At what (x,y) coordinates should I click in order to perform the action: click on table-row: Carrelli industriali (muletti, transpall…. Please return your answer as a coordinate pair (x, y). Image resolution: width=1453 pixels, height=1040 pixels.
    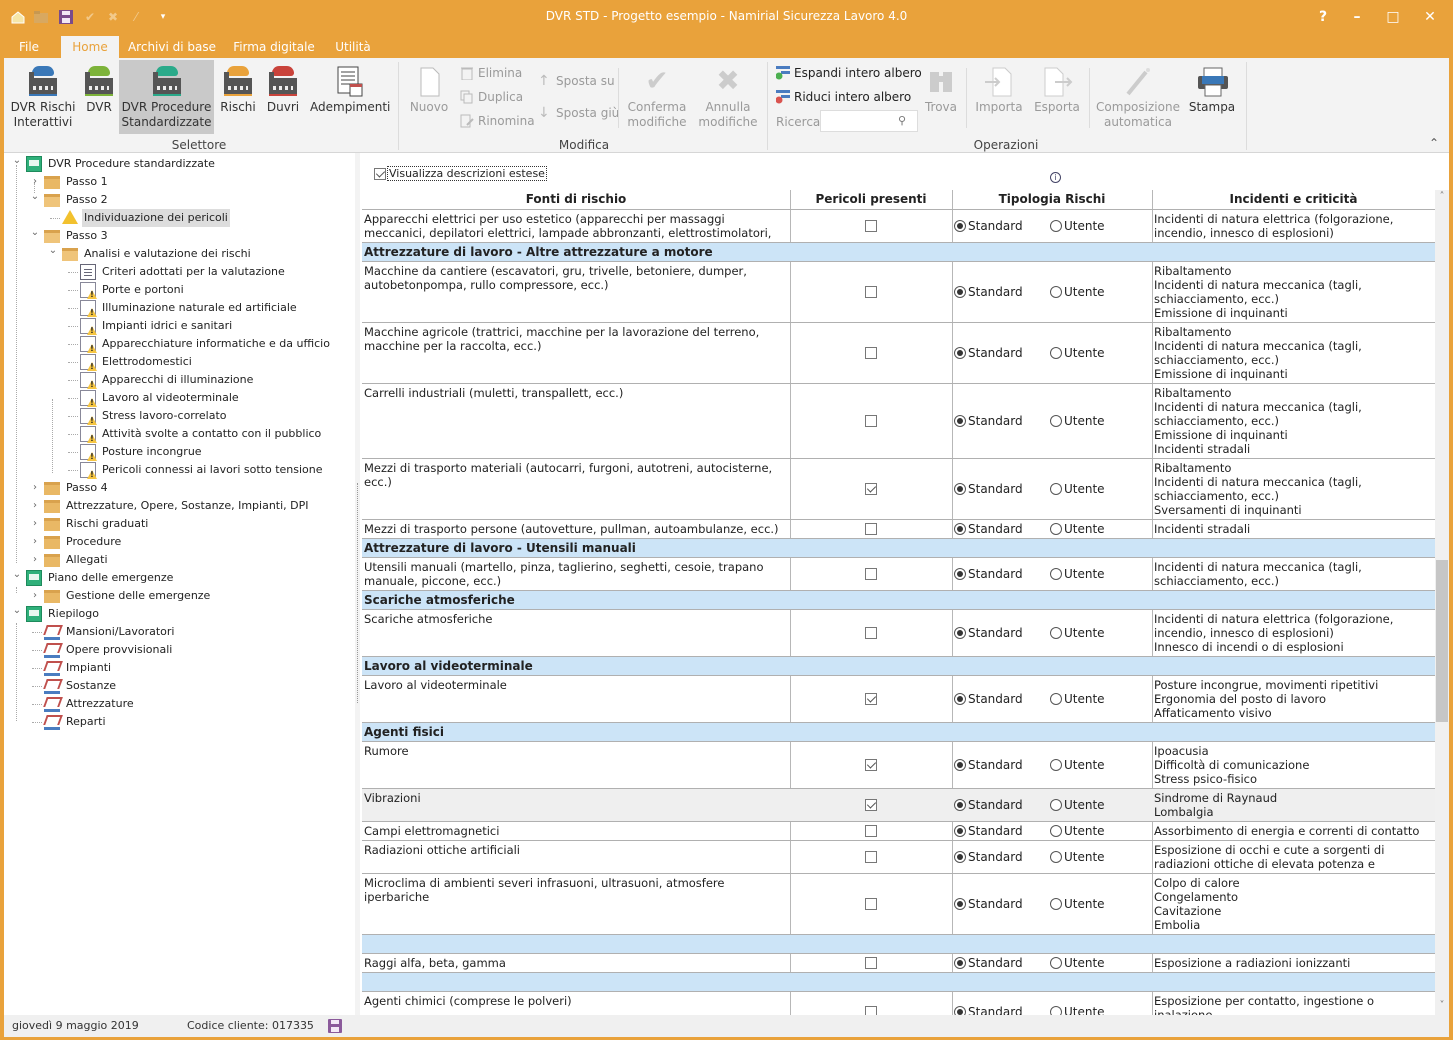
    Looking at the image, I should click on (898, 421).